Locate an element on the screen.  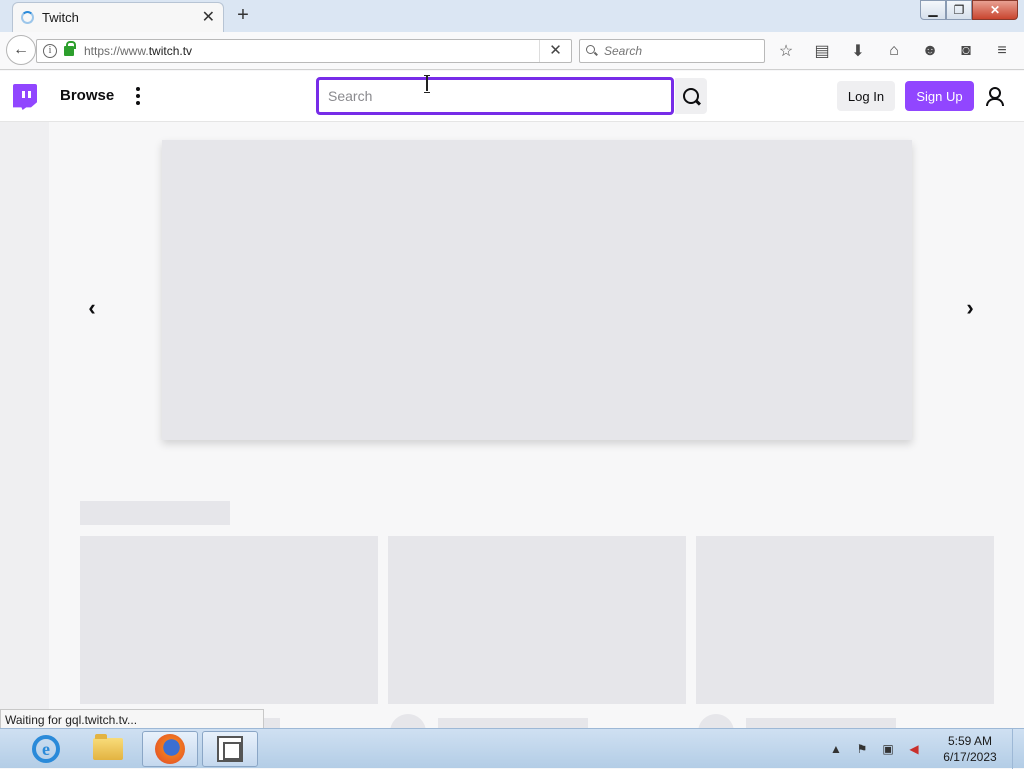
user-menu-icon is located at coordinates (994, 96).